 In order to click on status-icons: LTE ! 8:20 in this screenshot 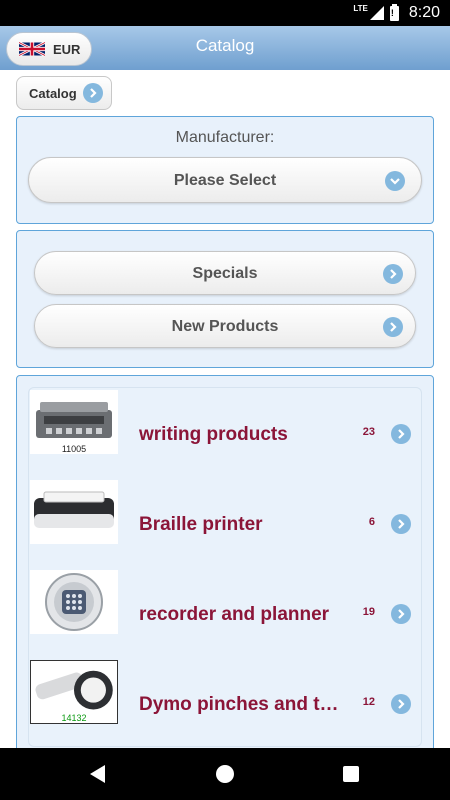, I will do `click(396, 12)`.